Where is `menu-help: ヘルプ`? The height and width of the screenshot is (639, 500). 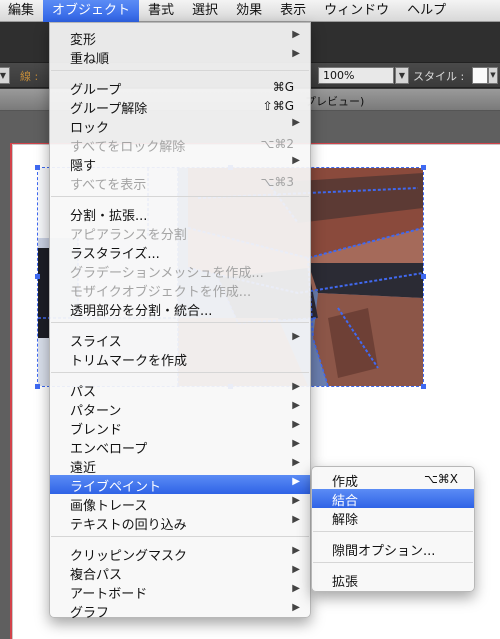
menu-help: ヘルプ is located at coordinates (426, 11).